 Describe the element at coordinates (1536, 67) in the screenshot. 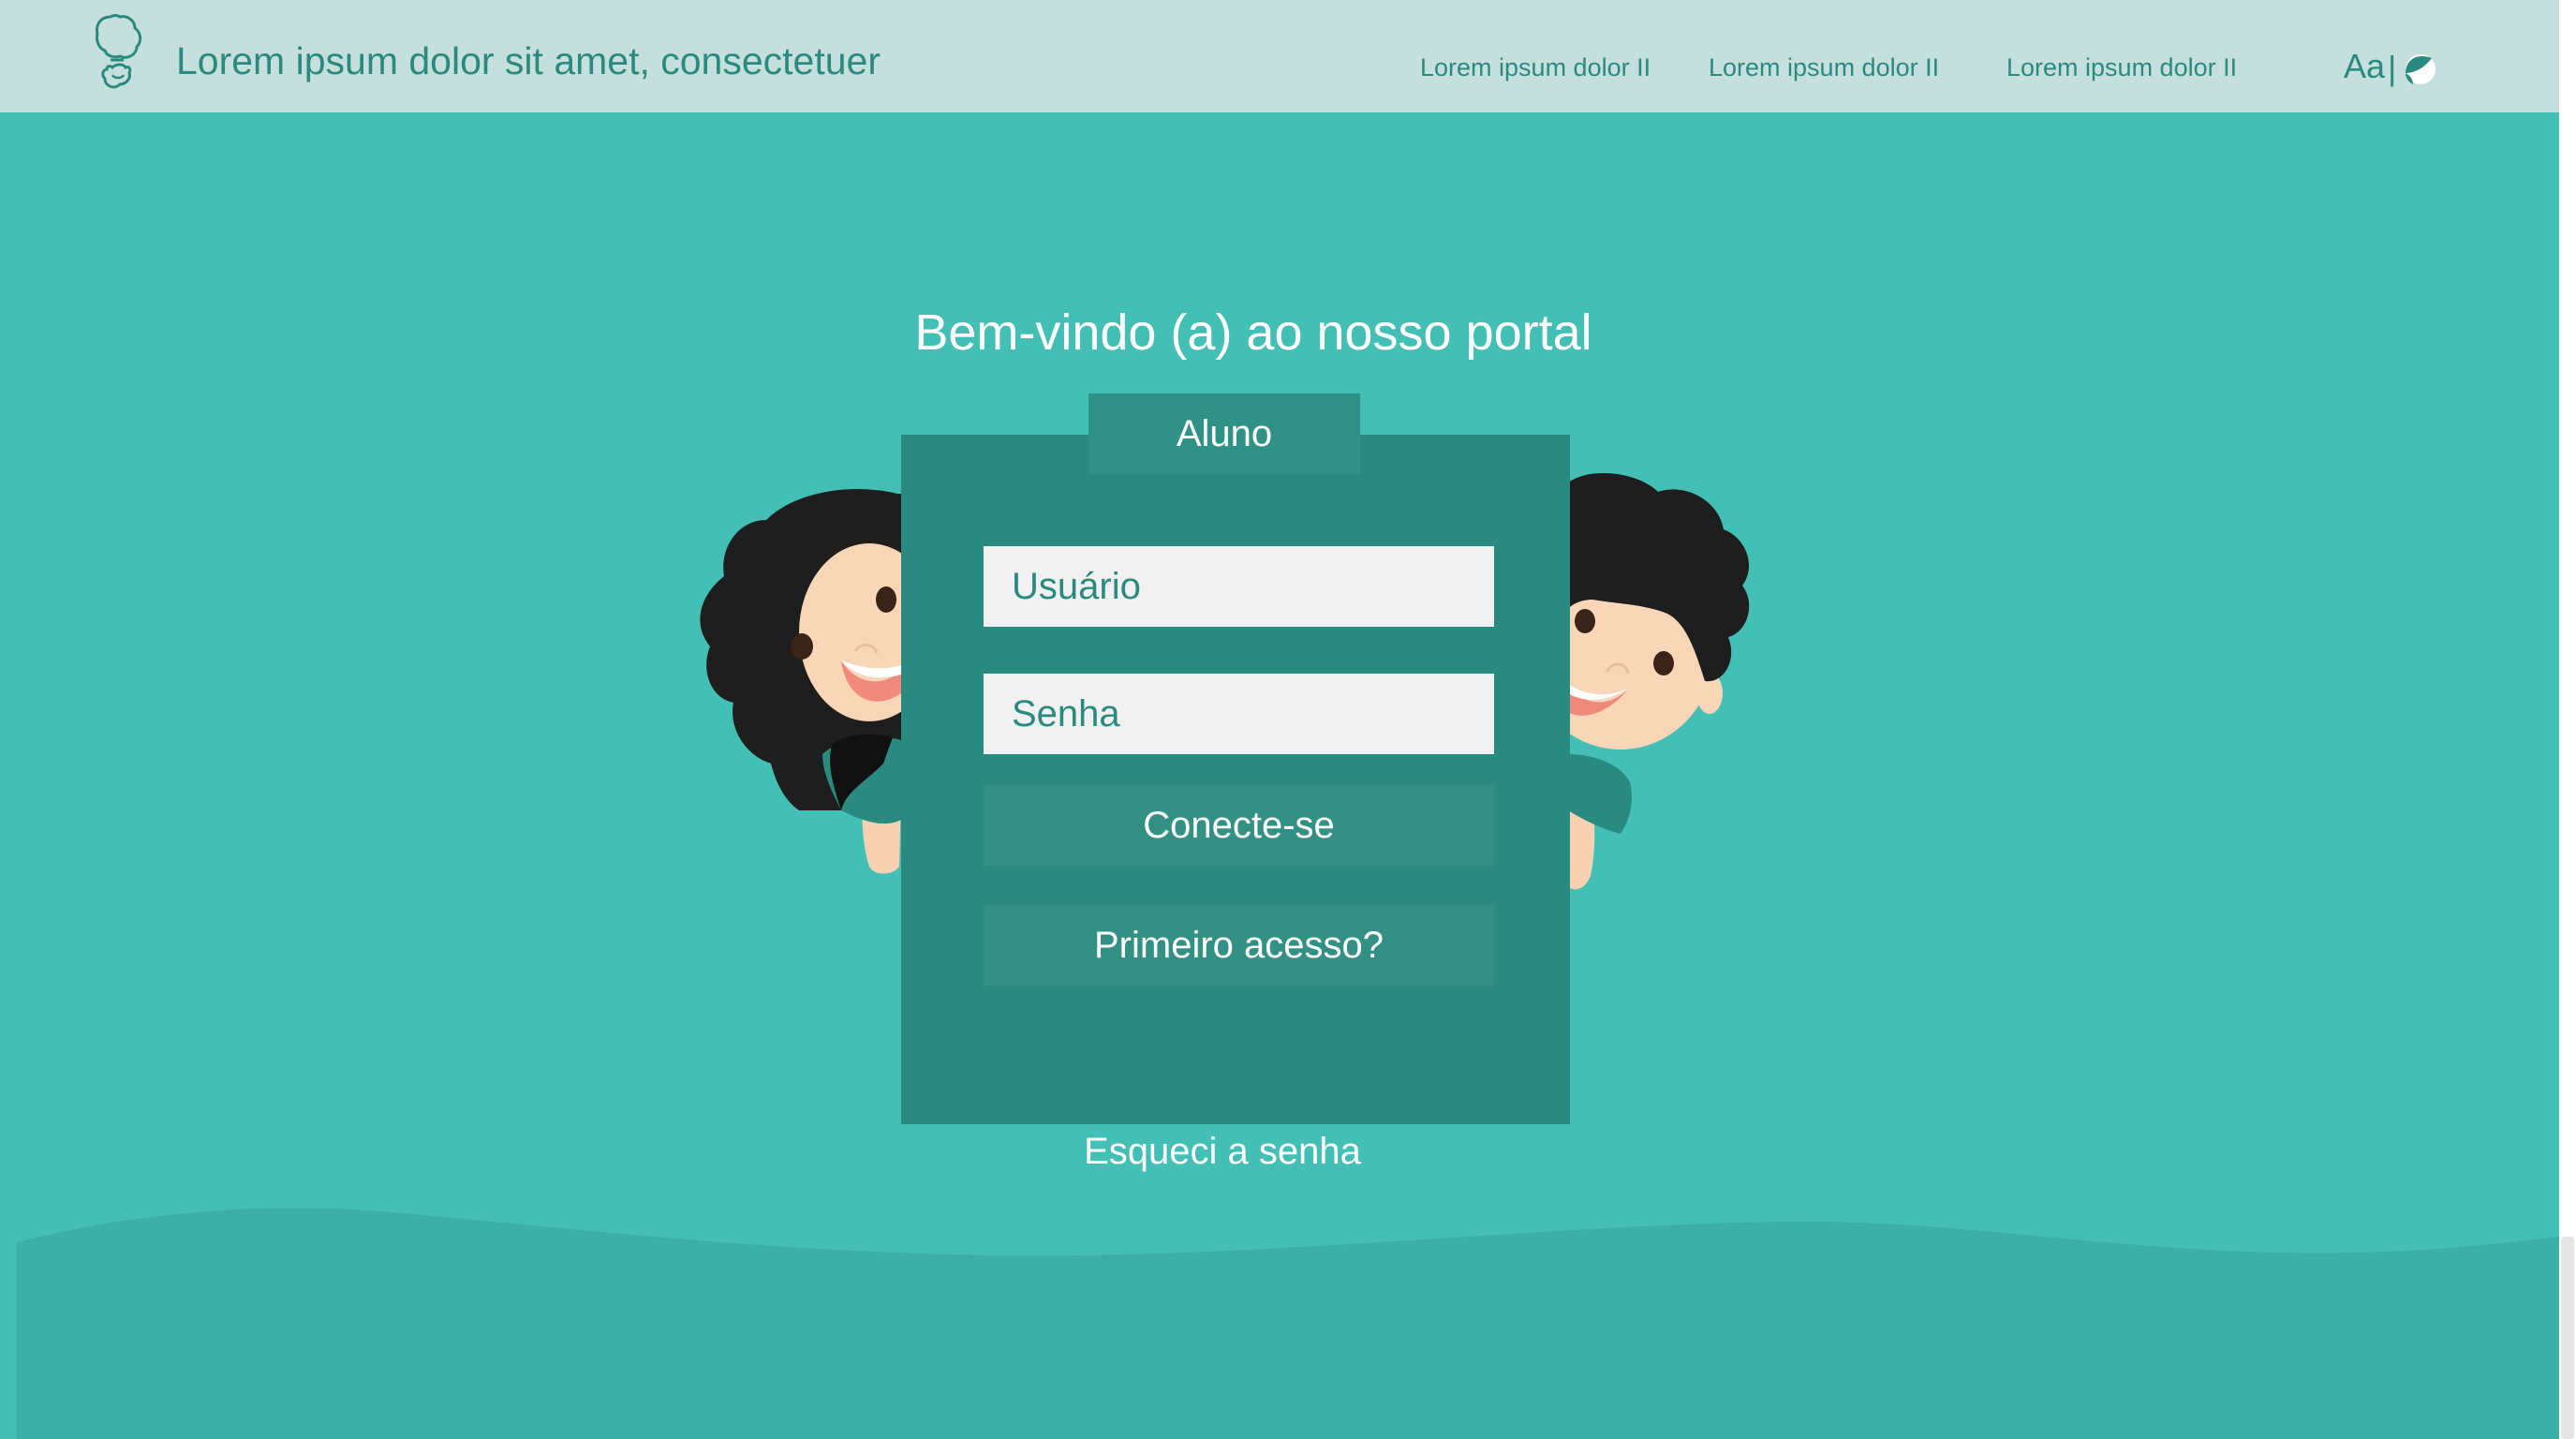

I see `nav-link-1: Lorem ipsum dolor II` at that location.